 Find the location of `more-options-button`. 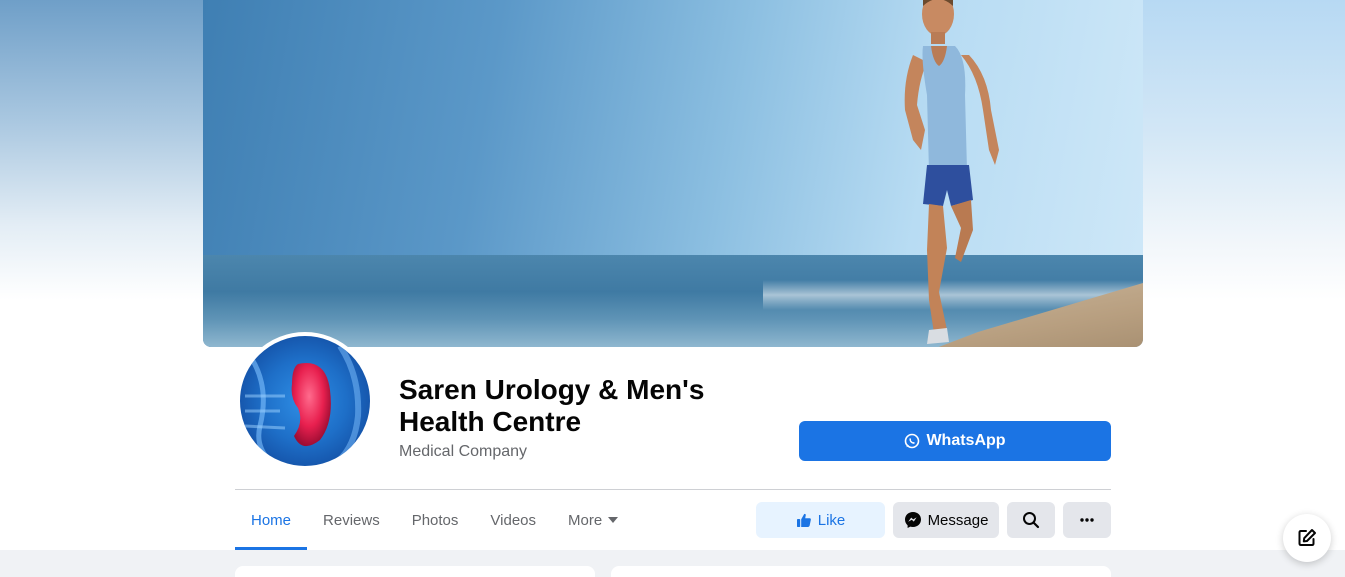

more-options-button is located at coordinates (1087, 520).